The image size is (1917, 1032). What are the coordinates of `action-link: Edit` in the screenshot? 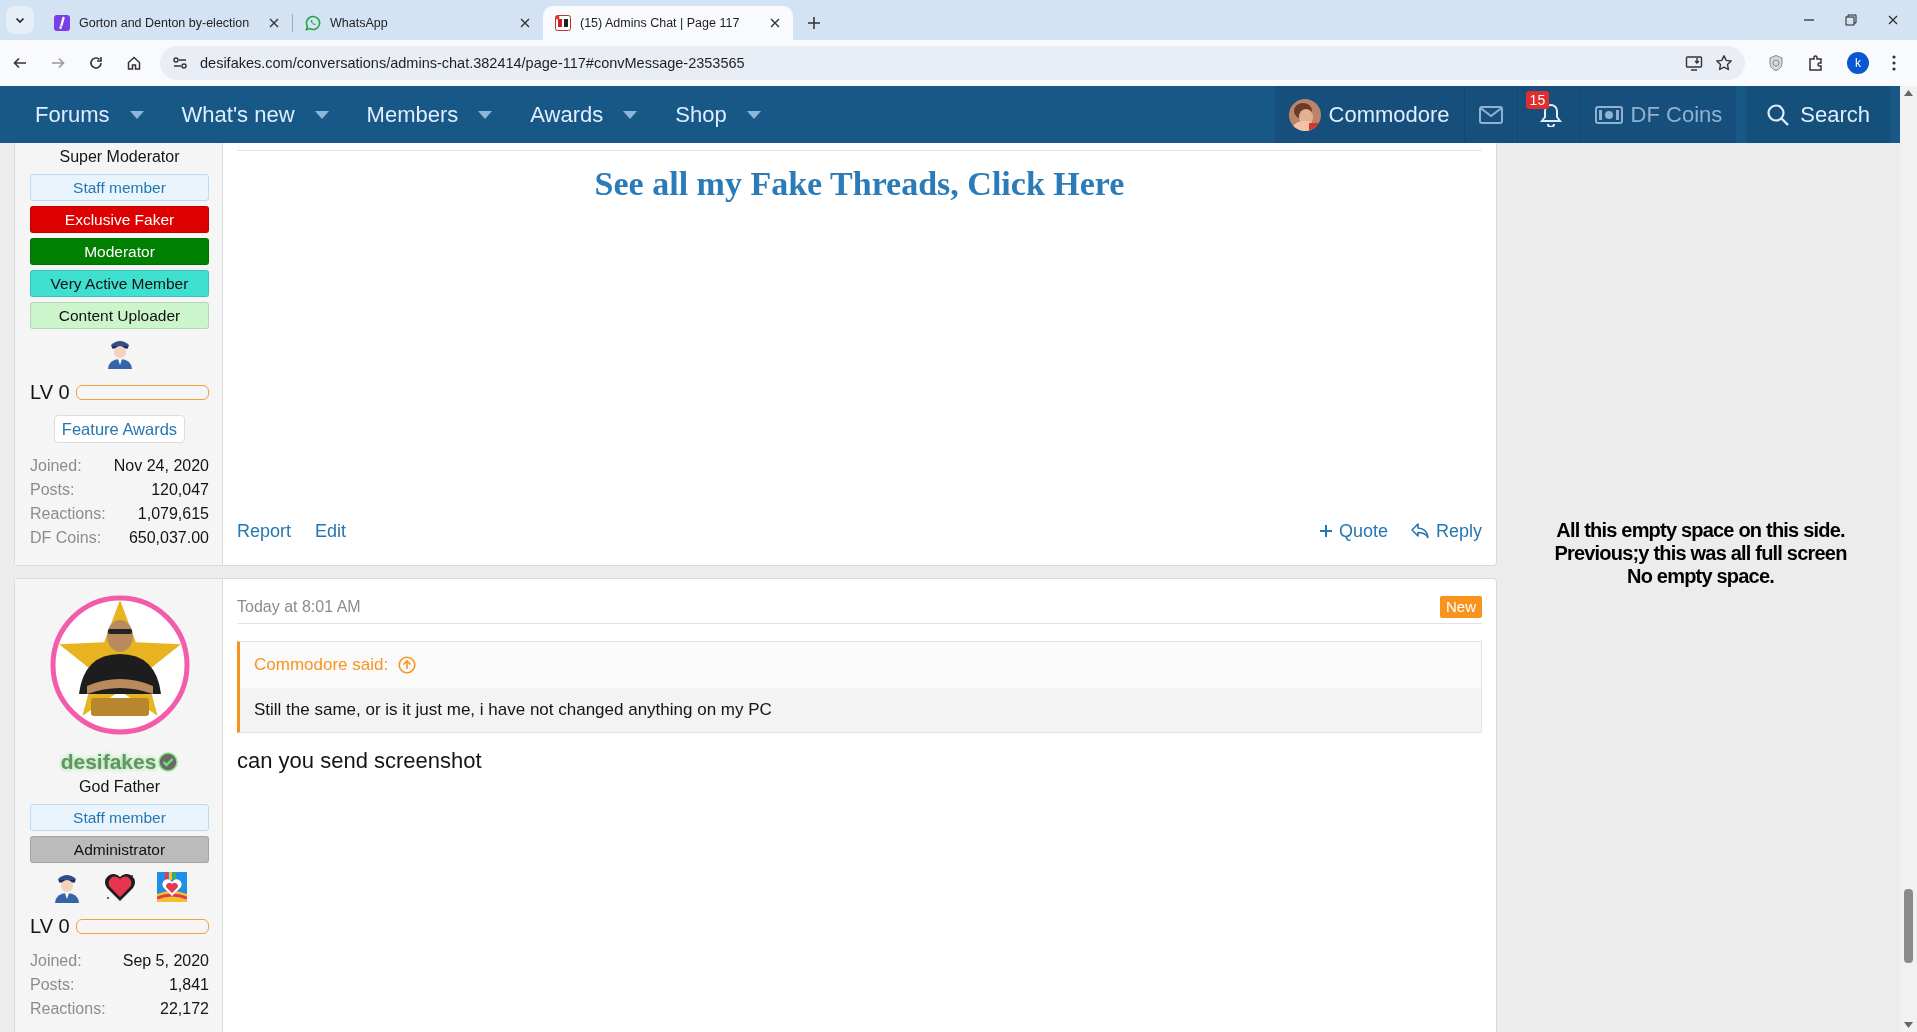 It's located at (331, 531).